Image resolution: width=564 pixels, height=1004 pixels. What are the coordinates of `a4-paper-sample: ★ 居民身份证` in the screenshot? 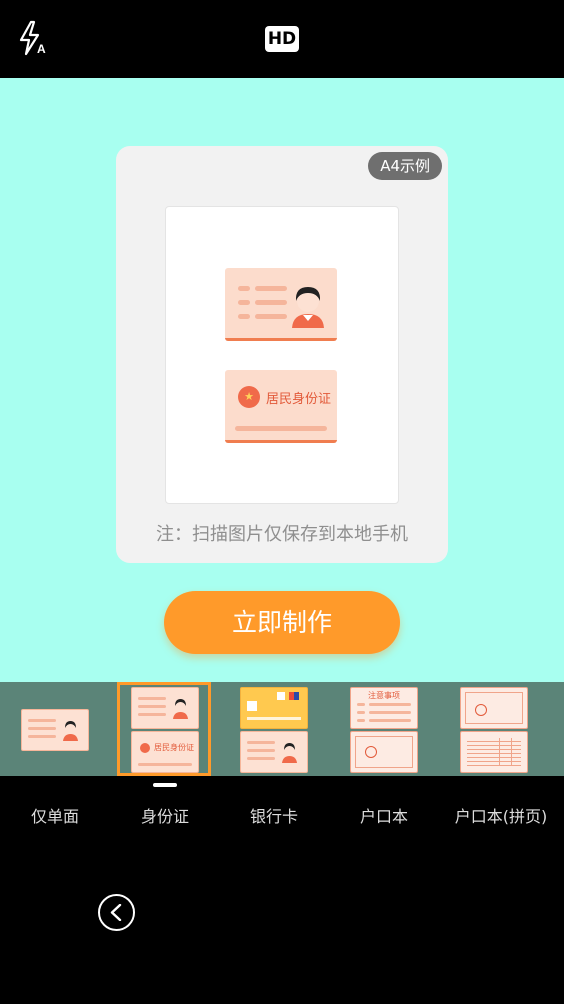 It's located at (282, 355).